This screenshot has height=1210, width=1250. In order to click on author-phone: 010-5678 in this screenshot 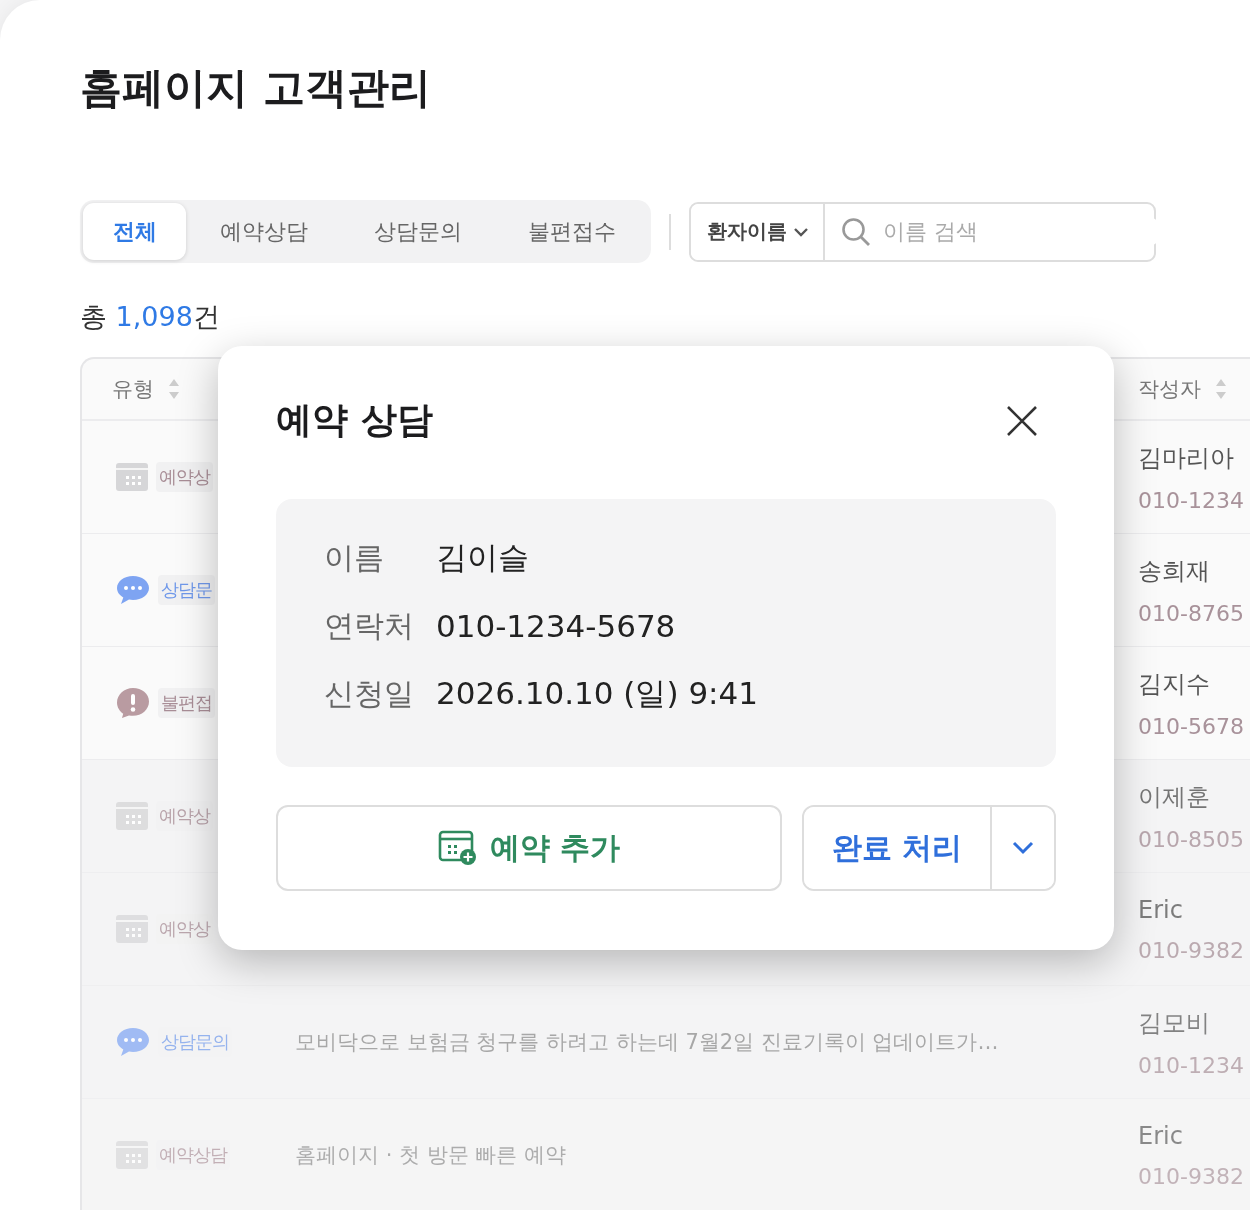, I will do `click(1191, 726)`.